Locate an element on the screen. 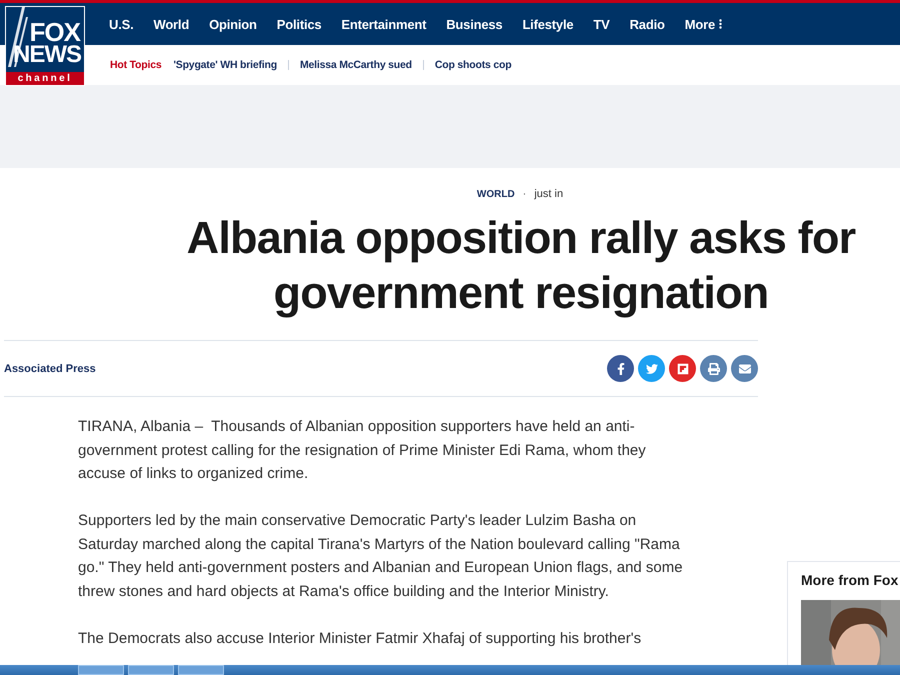 The image size is (900, 675). twitter-icon is located at coordinates (652, 368).